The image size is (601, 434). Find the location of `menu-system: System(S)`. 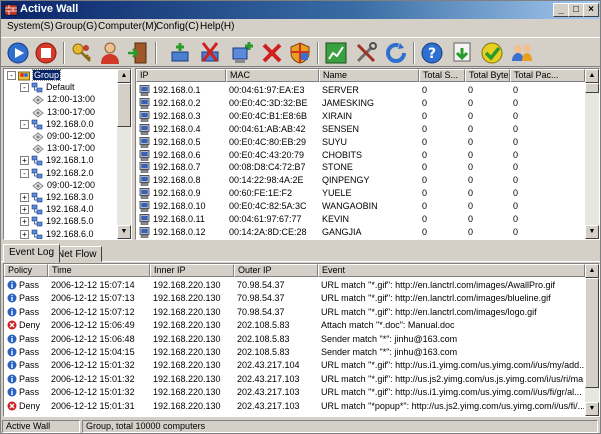

menu-system: System(S) is located at coordinates (30, 26).